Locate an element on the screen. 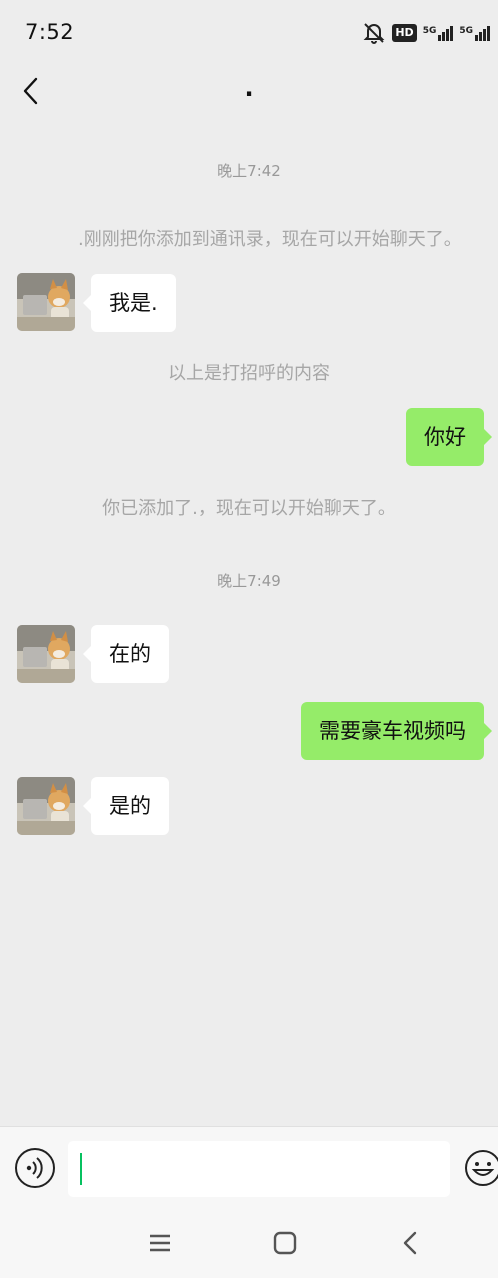 The image size is (498, 1278). timestamp: 晚上7:49 is located at coordinates (249, 581).